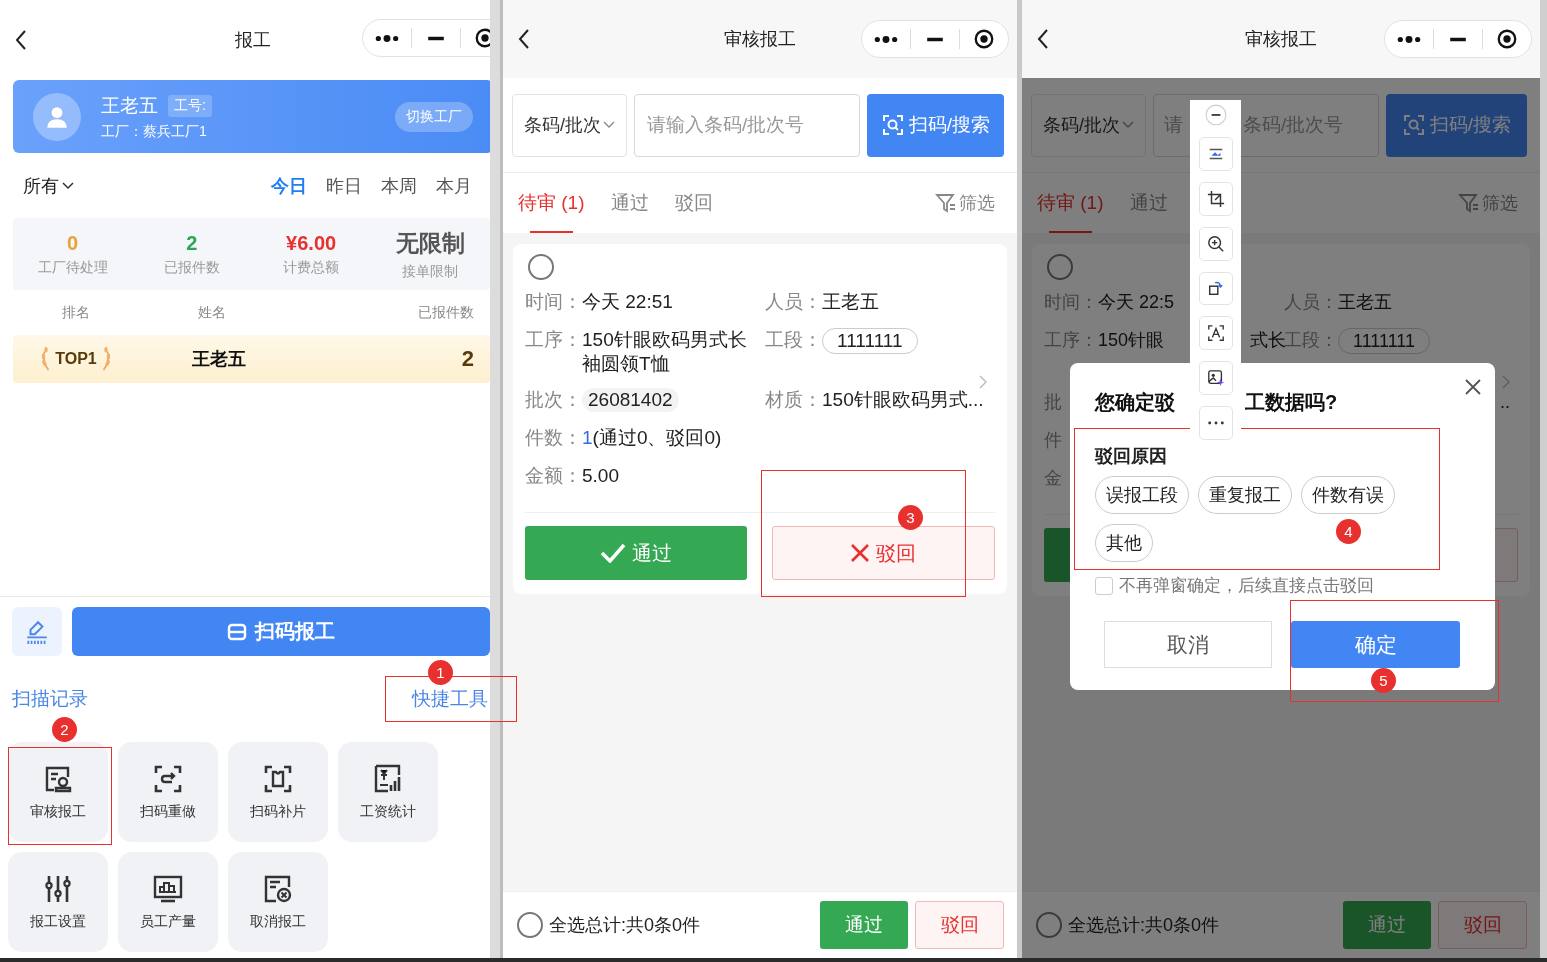 The image size is (1547, 962). I want to click on field-value: 式长, so click(1268, 340).